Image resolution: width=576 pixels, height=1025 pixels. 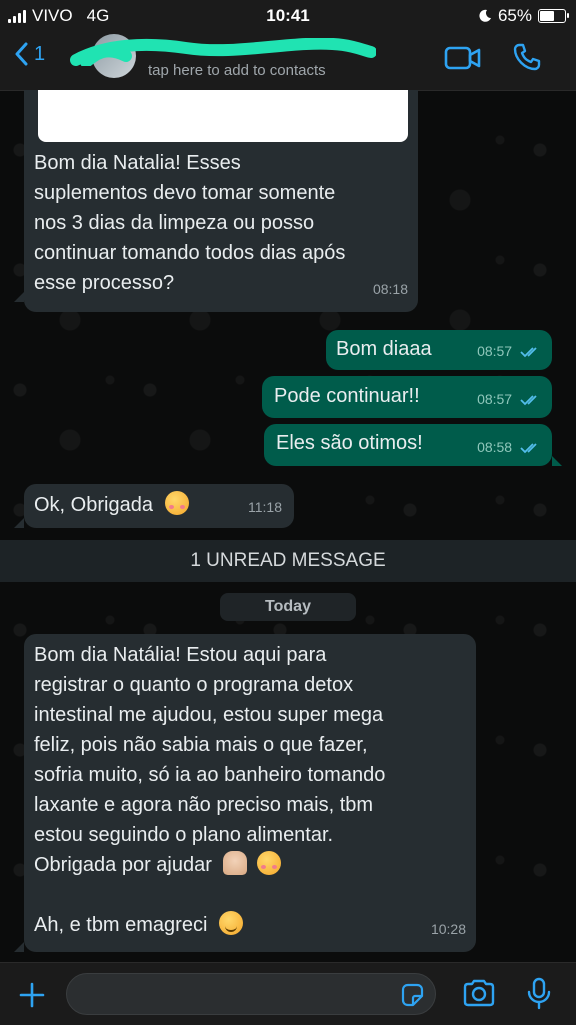 I want to click on message-line: sofria muito, só ia ao banheiro tomando, so click(x=210, y=775).